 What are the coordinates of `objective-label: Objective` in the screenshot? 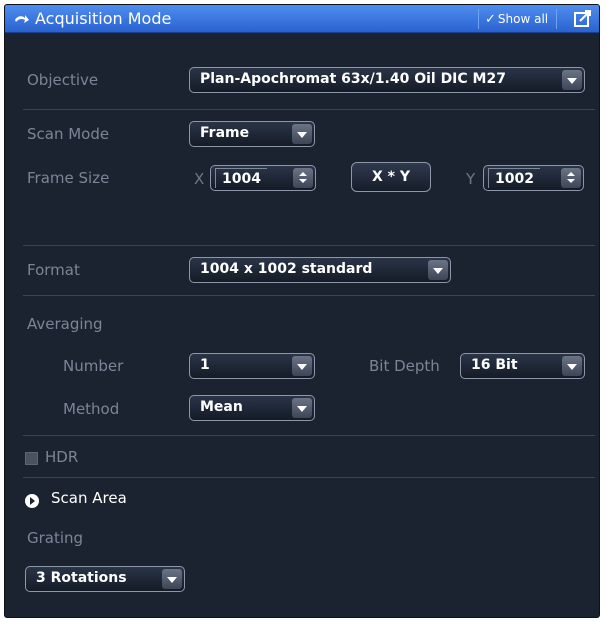 It's located at (63, 80).